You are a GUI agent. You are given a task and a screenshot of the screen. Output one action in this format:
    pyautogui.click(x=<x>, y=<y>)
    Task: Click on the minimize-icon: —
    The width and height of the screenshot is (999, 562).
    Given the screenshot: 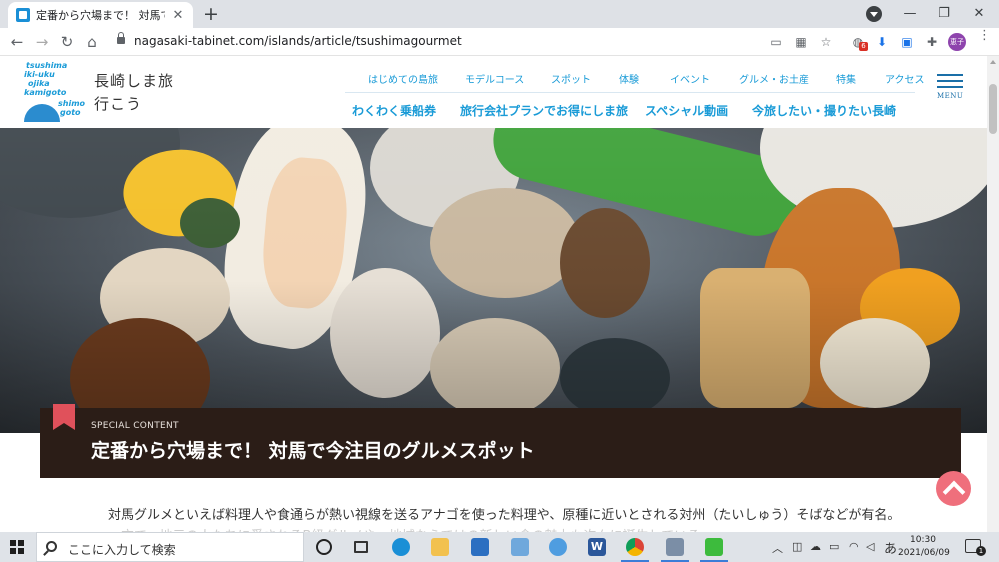 What is the action you would take?
    pyautogui.click(x=910, y=13)
    